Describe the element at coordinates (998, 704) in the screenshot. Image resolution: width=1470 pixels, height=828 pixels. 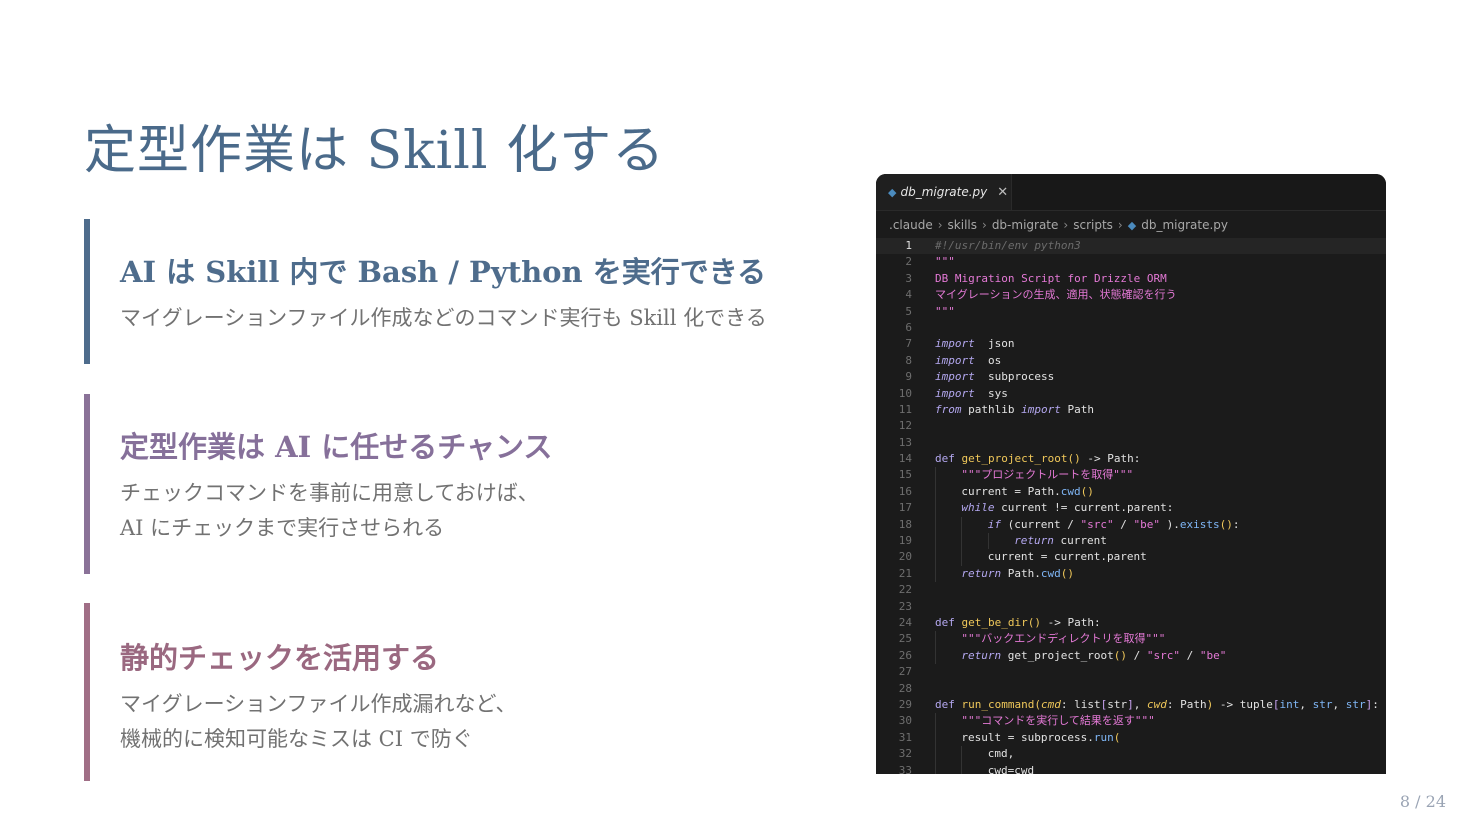
I see `code-token: run_command` at that location.